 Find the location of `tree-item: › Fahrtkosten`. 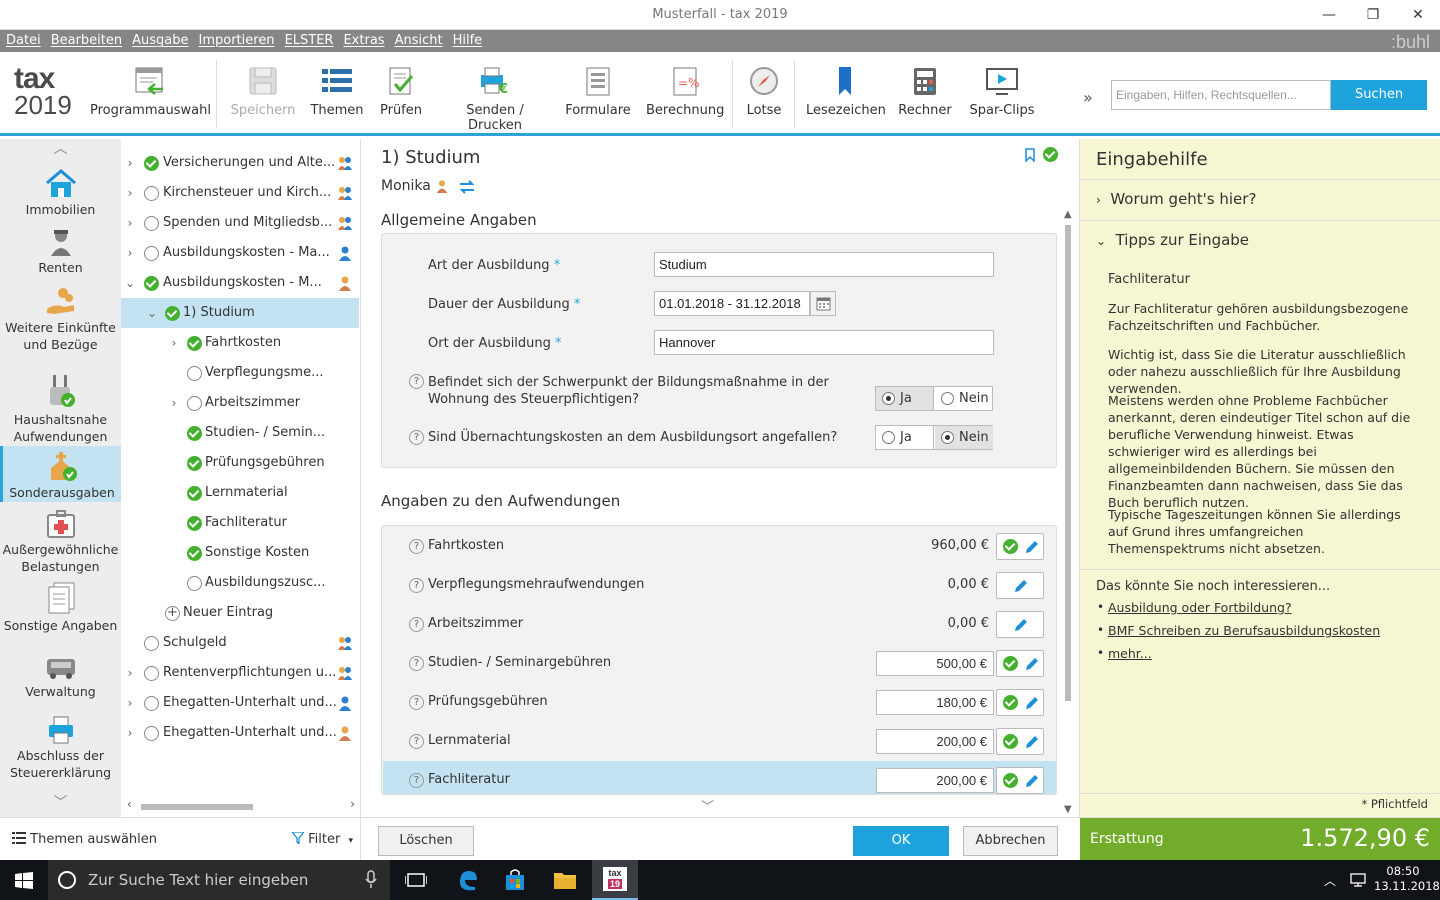

tree-item: › Fahrtkosten is located at coordinates (240, 343).